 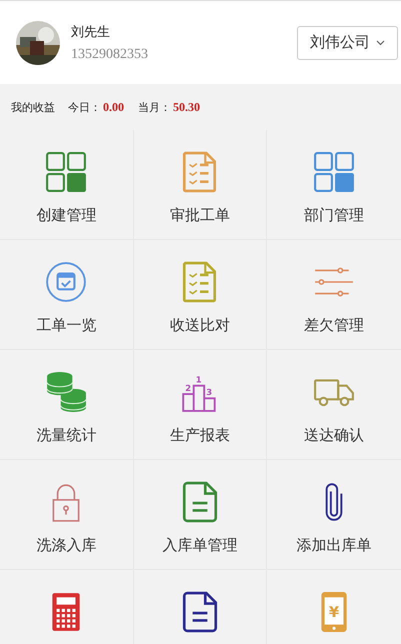 What do you see at coordinates (91, 32) in the screenshot?
I see `user-name: 刘先生` at bounding box center [91, 32].